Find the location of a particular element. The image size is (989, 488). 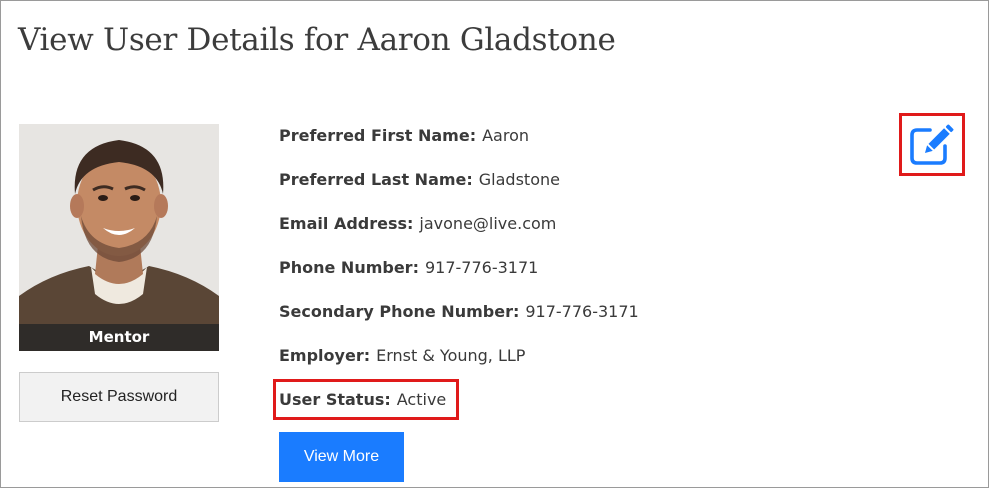

avatar is located at coordinates (119, 237).